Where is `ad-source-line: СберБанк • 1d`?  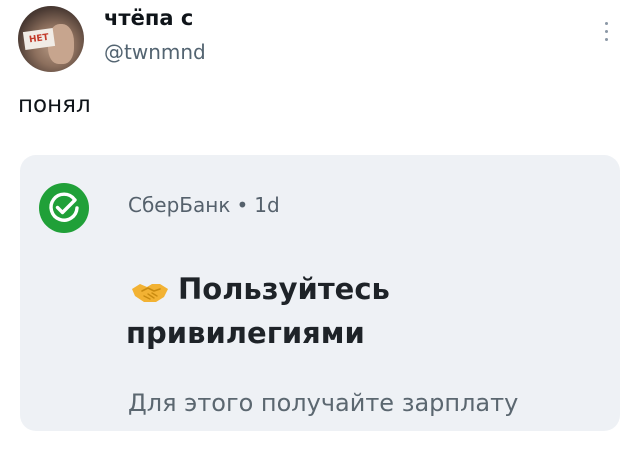 ad-source-line: СберБанк • 1d is located at coordinates (204, 205).